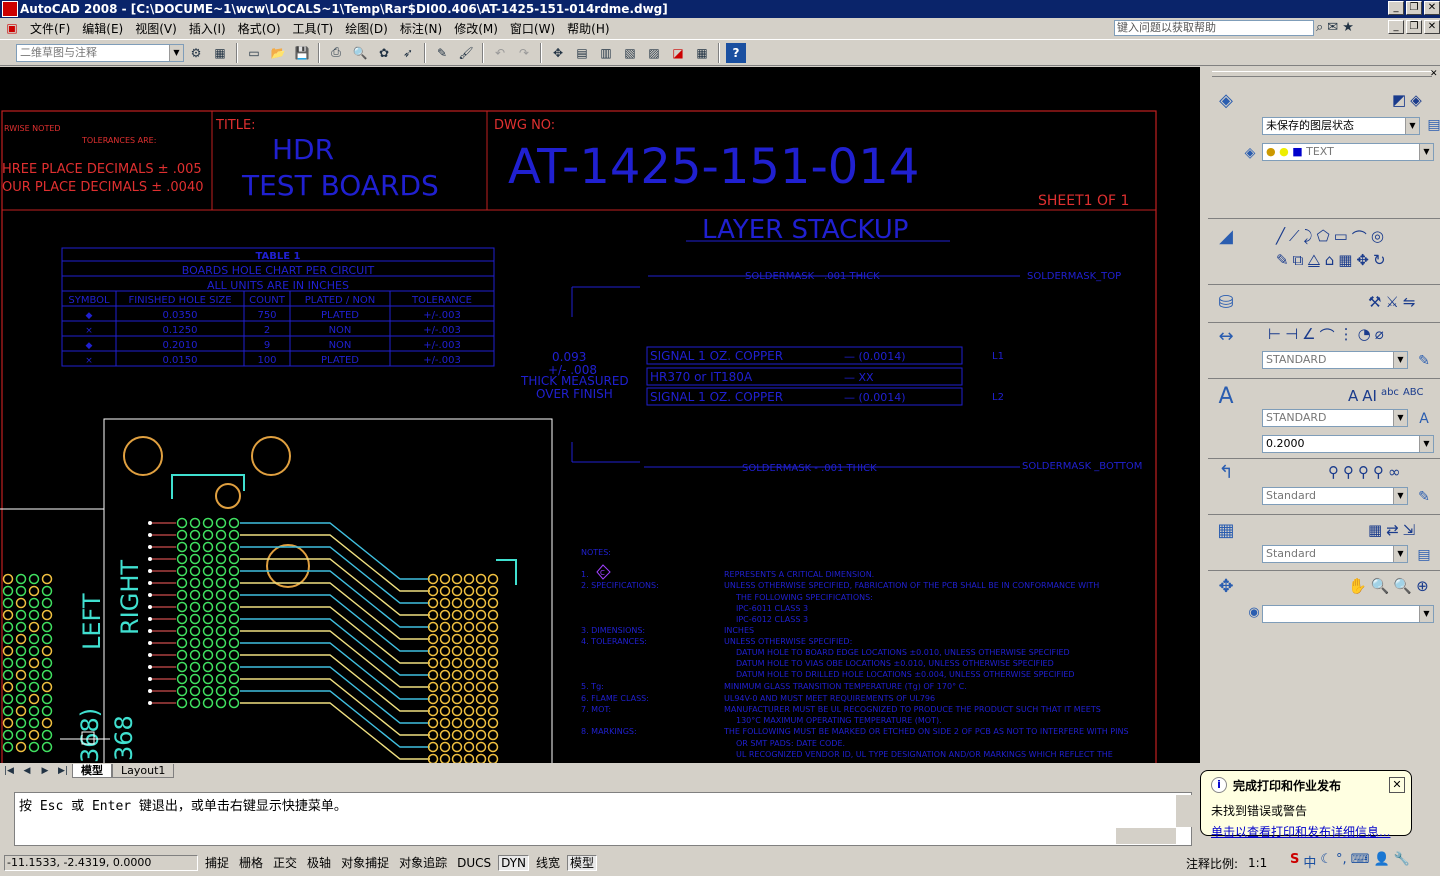 Image resolution: width=1440 pixels, height=876 pixels. Describe the element at coordinates (1414, 8) in the screenshot. I see `restore-button: ❐` at that location.